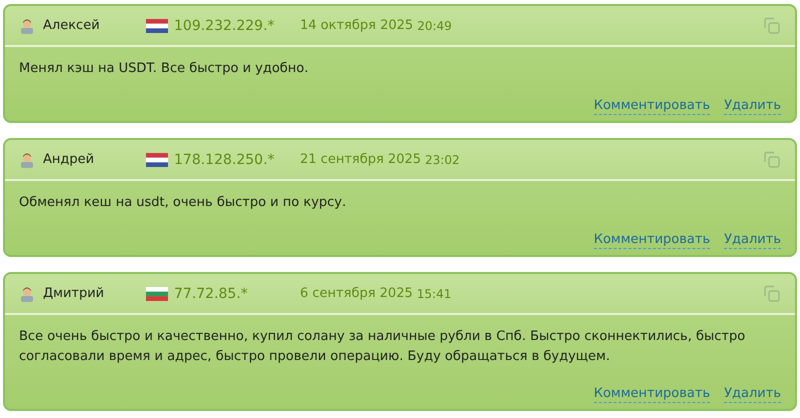 This screenshot has height=418, width=800. What do you see at coordinates (74, 293) in the screenshot?
I see `author-name: Дмитрий` at bounding box center [74, 293].